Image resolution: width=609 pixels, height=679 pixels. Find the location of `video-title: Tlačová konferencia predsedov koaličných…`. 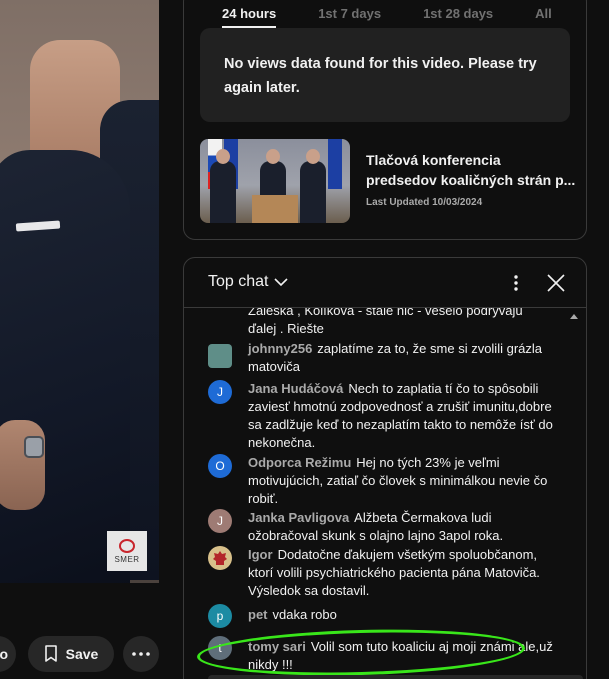

video-title: Tlačová konferencia predsedov koaličných… is located at coordinates (471, 170).